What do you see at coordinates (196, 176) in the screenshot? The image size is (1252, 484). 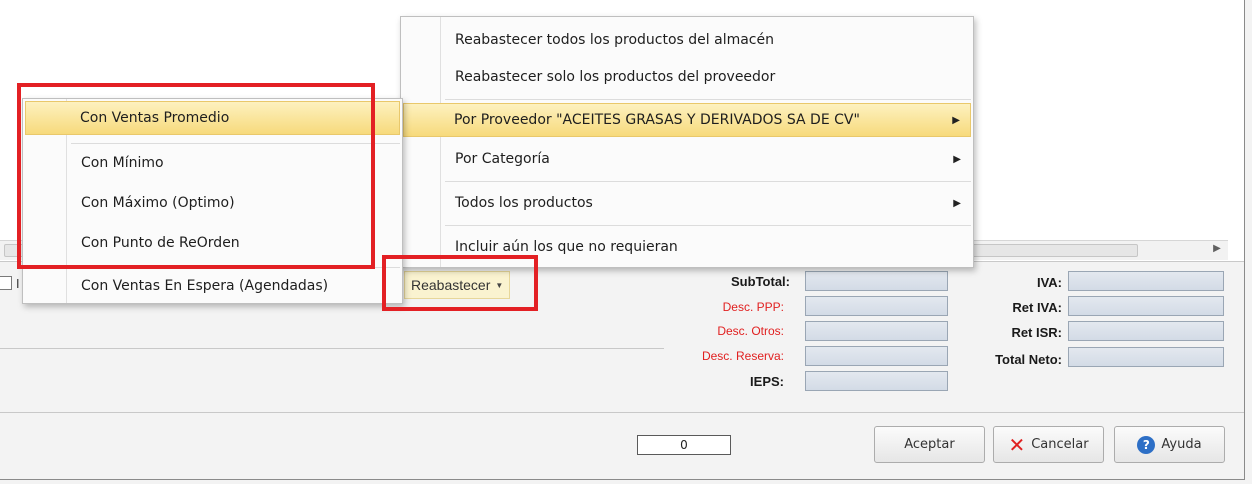 I see `annotation-box-submenu` at bounding box center [196, 176].